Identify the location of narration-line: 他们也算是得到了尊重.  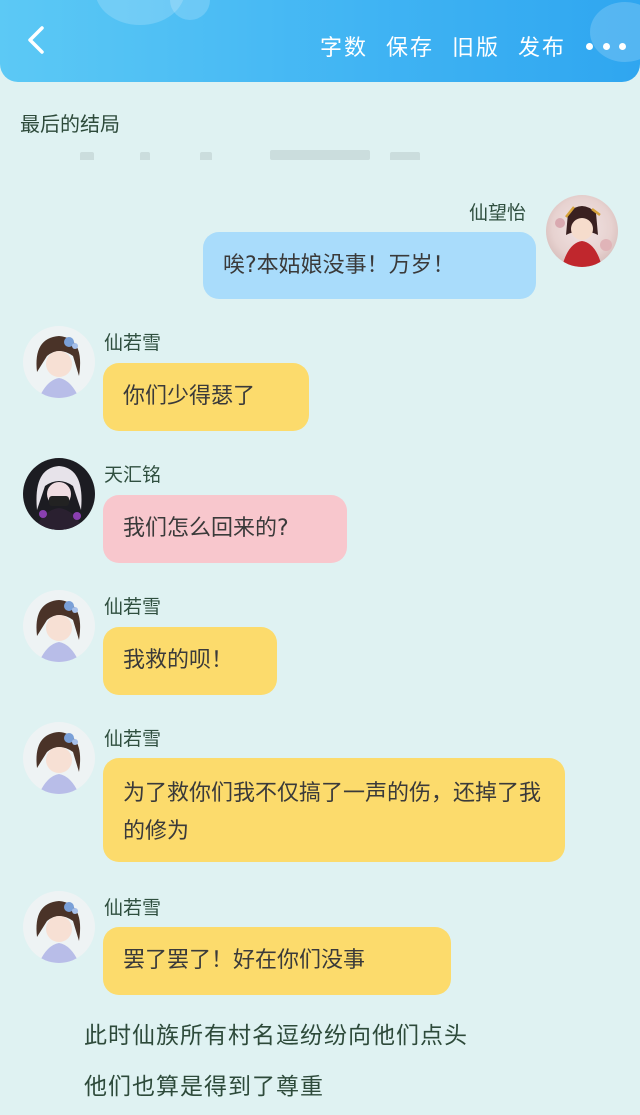
(204, 1087).